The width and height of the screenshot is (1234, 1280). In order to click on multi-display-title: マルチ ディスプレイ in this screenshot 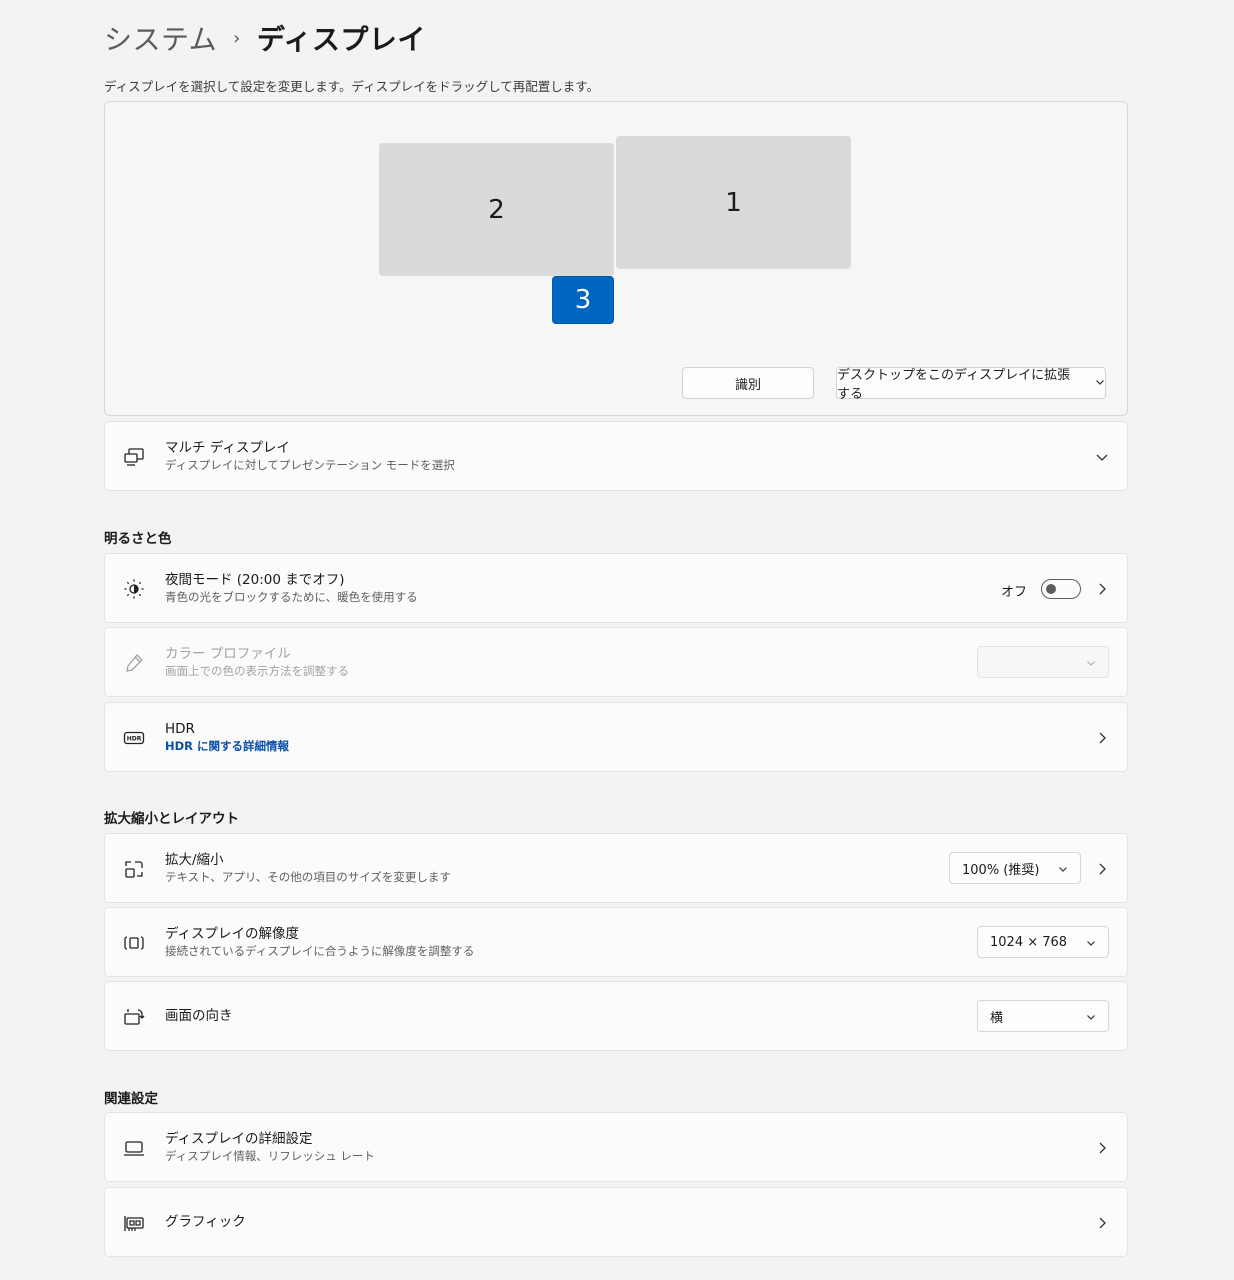, I will do `click(227, 448)`.